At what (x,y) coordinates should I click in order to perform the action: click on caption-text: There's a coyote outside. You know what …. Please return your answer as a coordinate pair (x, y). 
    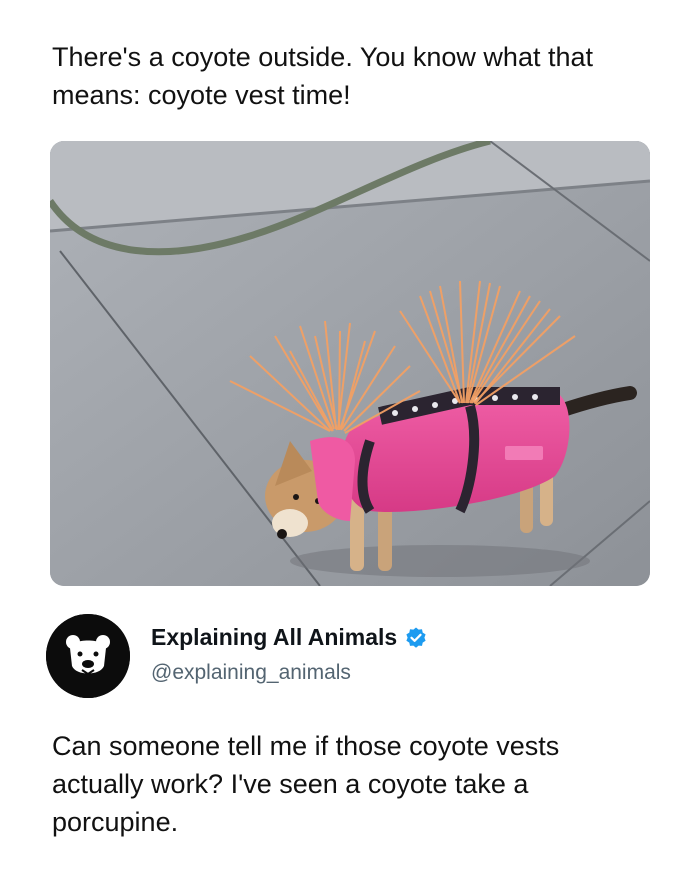
    Looking at the image, I should click on (323, 76).